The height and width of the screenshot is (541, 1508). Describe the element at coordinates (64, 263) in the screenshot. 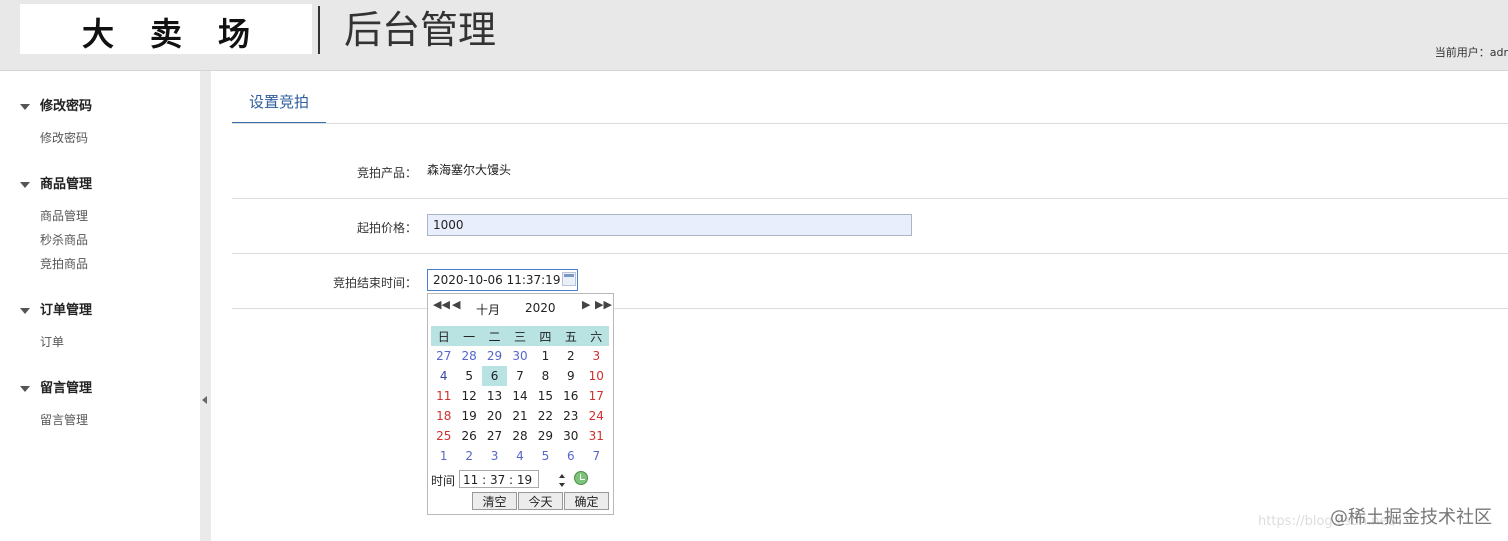

I see `sidebar-item-auction: 竞拍商品` at that location.